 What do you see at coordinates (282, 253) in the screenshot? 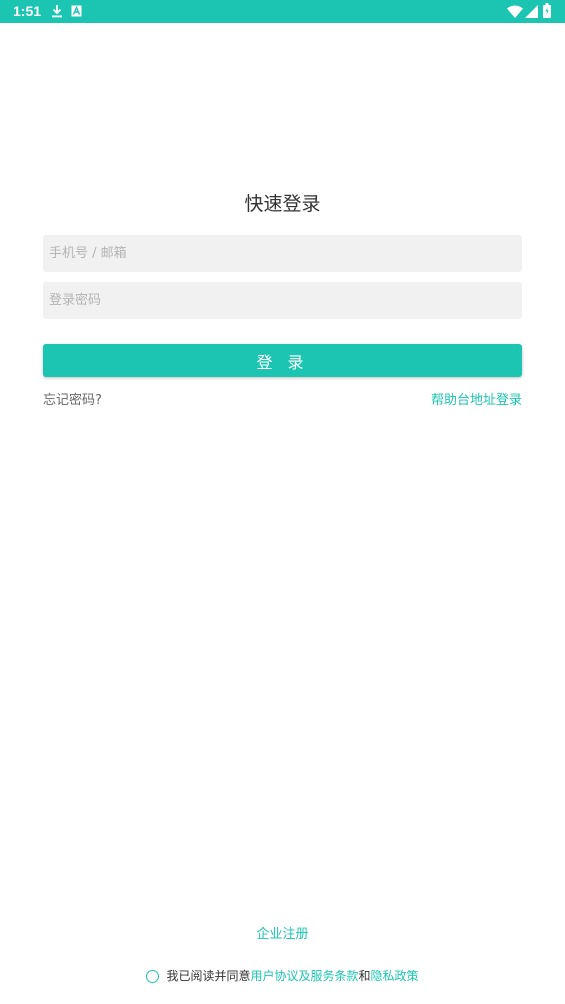
I see `account-input` at bounding box center [282, 253].